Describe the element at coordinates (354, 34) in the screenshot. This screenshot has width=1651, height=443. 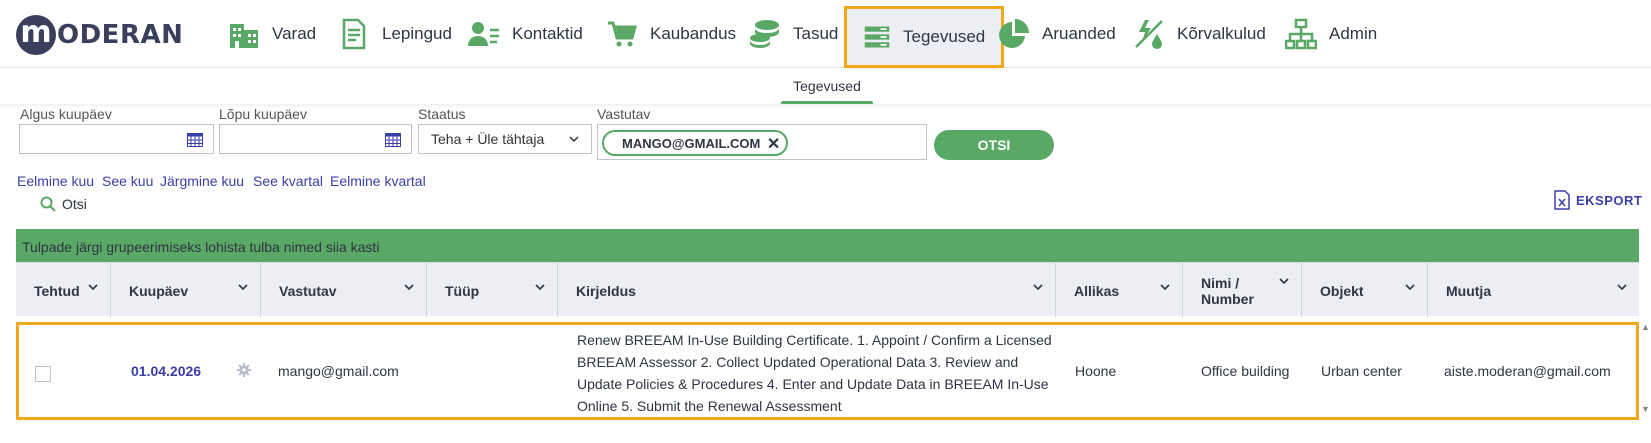
I see `document-icon` at that location.